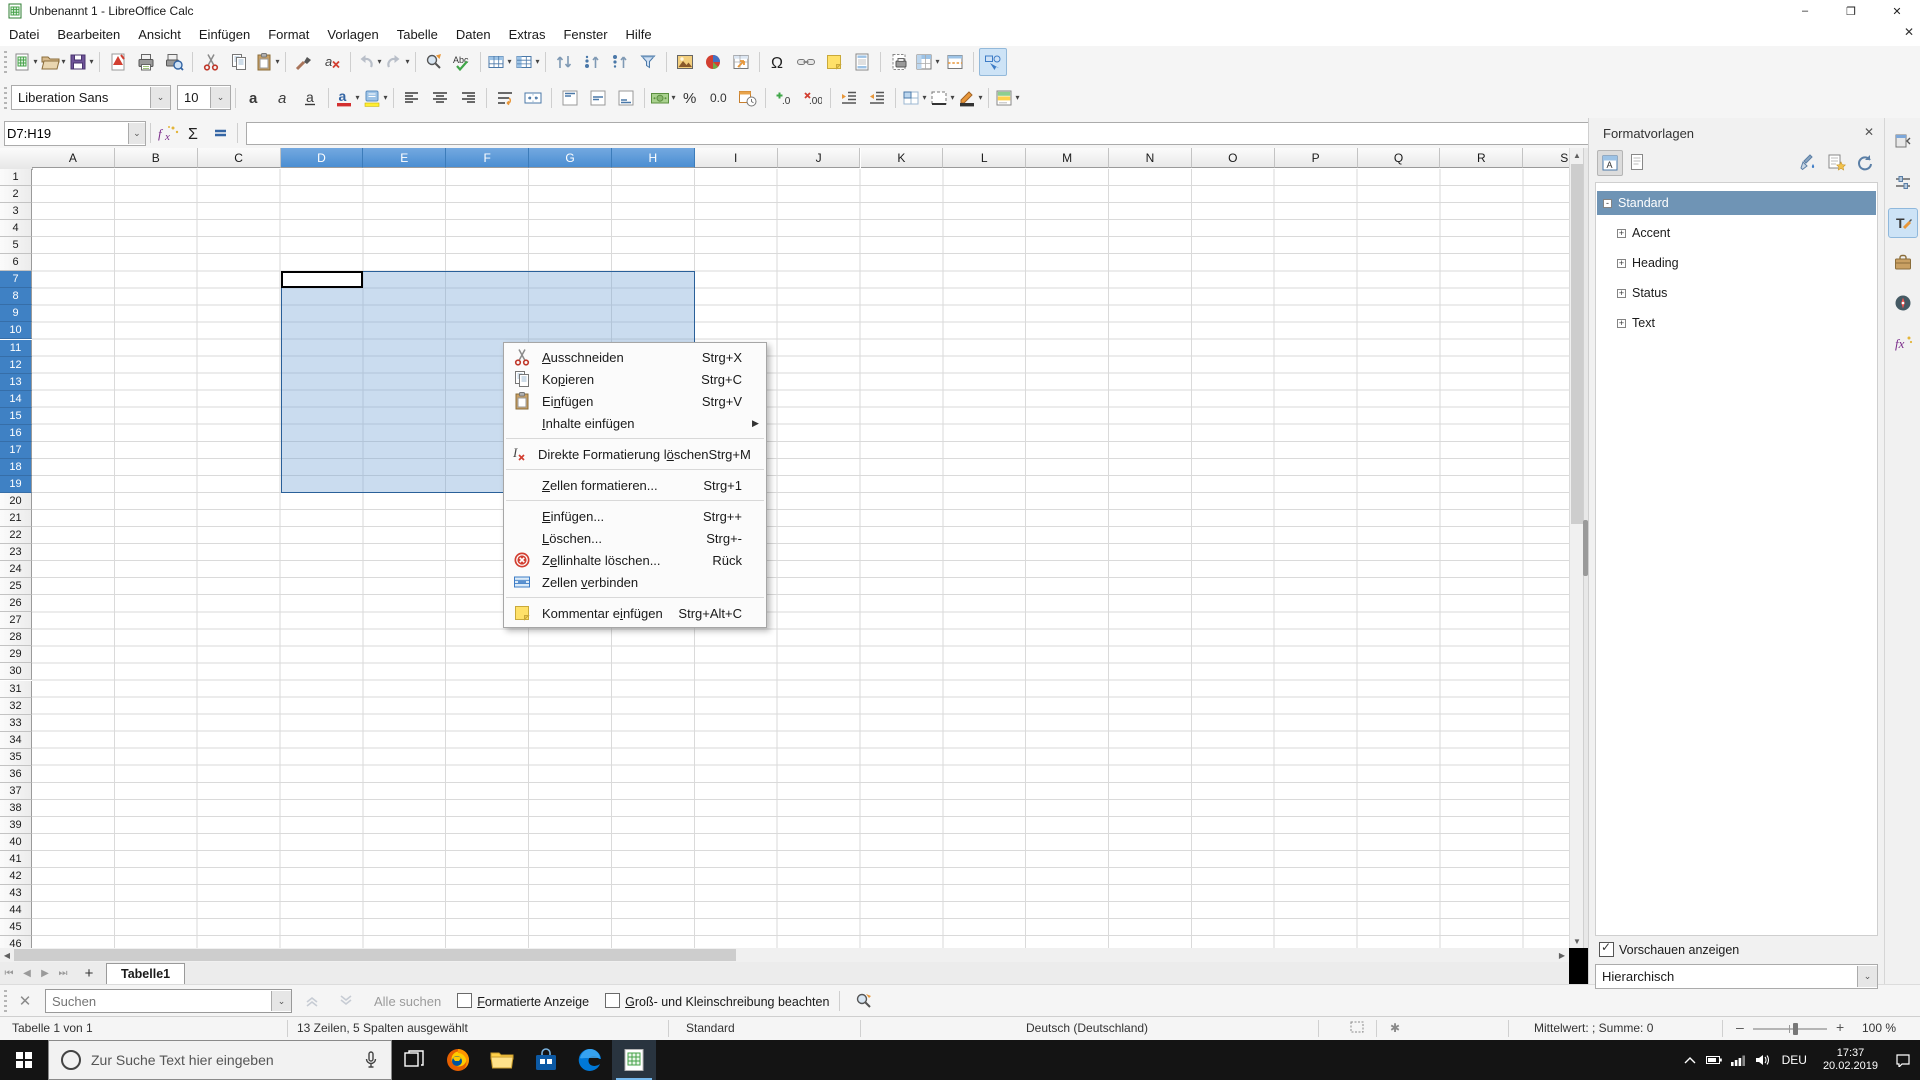 The width and height of the screenshot is (1920, 1080). I want to click on context-menu-item-zellinhalte-löschen: Zellinhalte löschen... Rück, so click(635, 560).